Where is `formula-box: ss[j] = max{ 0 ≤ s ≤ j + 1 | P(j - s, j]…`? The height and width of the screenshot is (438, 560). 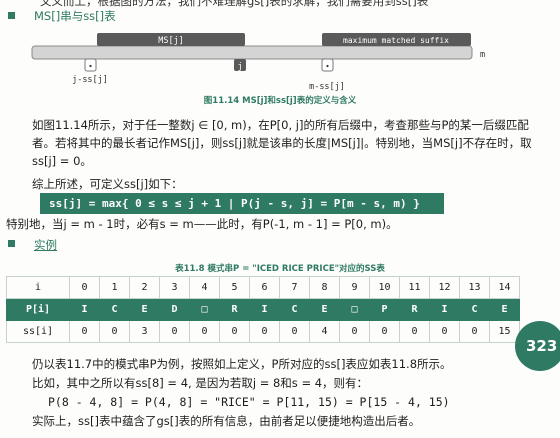
formula-box: ss[j] = max{ 0 ≤ s ≤ j + 1 | P(j - s, j]… is located at coordinates (242, 203).